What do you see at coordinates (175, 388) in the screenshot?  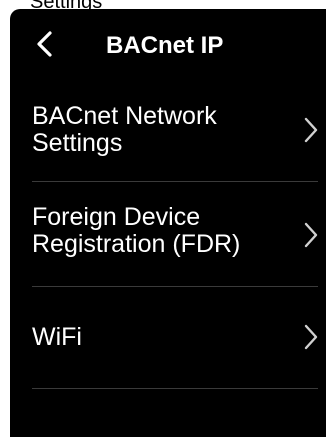 I see `divider` at bounding box center [175, 388].